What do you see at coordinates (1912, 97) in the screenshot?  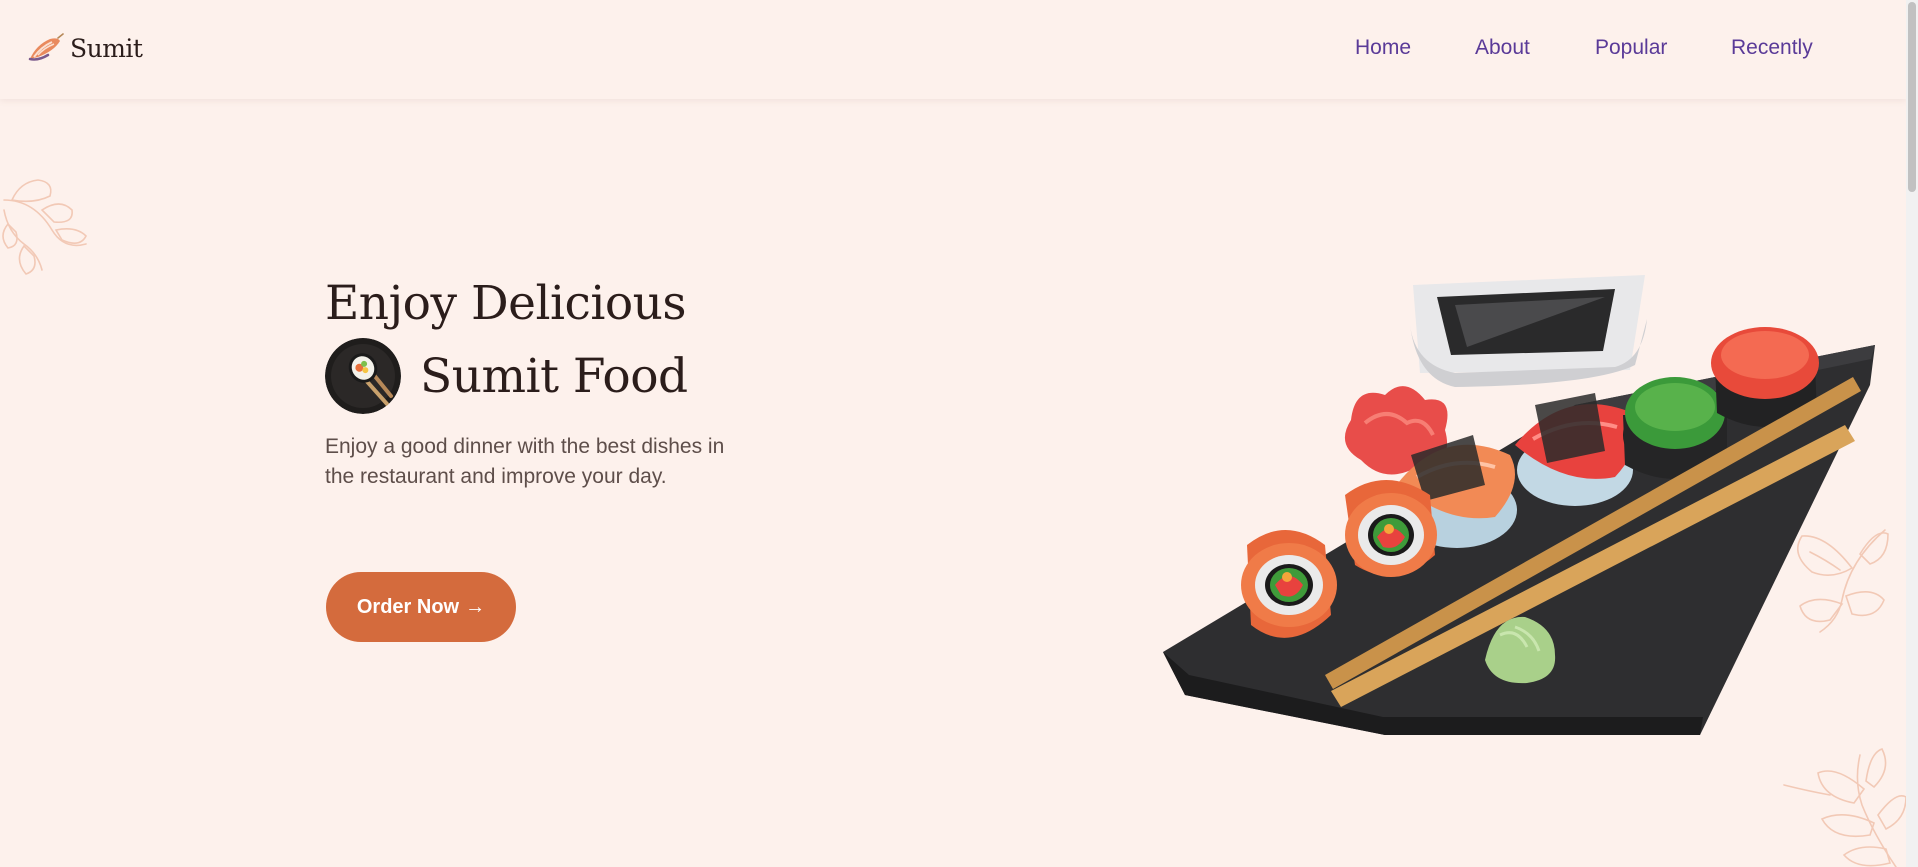 I see `scrollbar-thumb` at bounding box center [1912, 97].